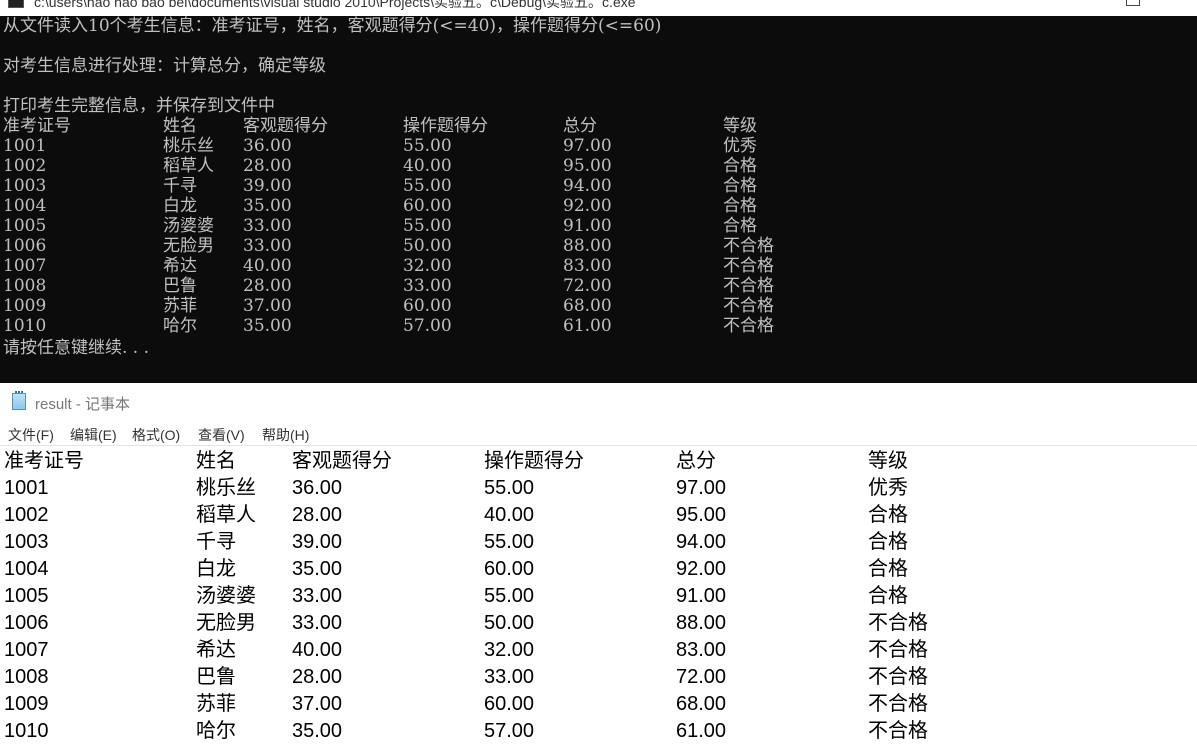  What do you see at coordinates (216, 569) in the screenshot?
I see `notepad-cell-name: 白龙` at bounding box center [216, 569].